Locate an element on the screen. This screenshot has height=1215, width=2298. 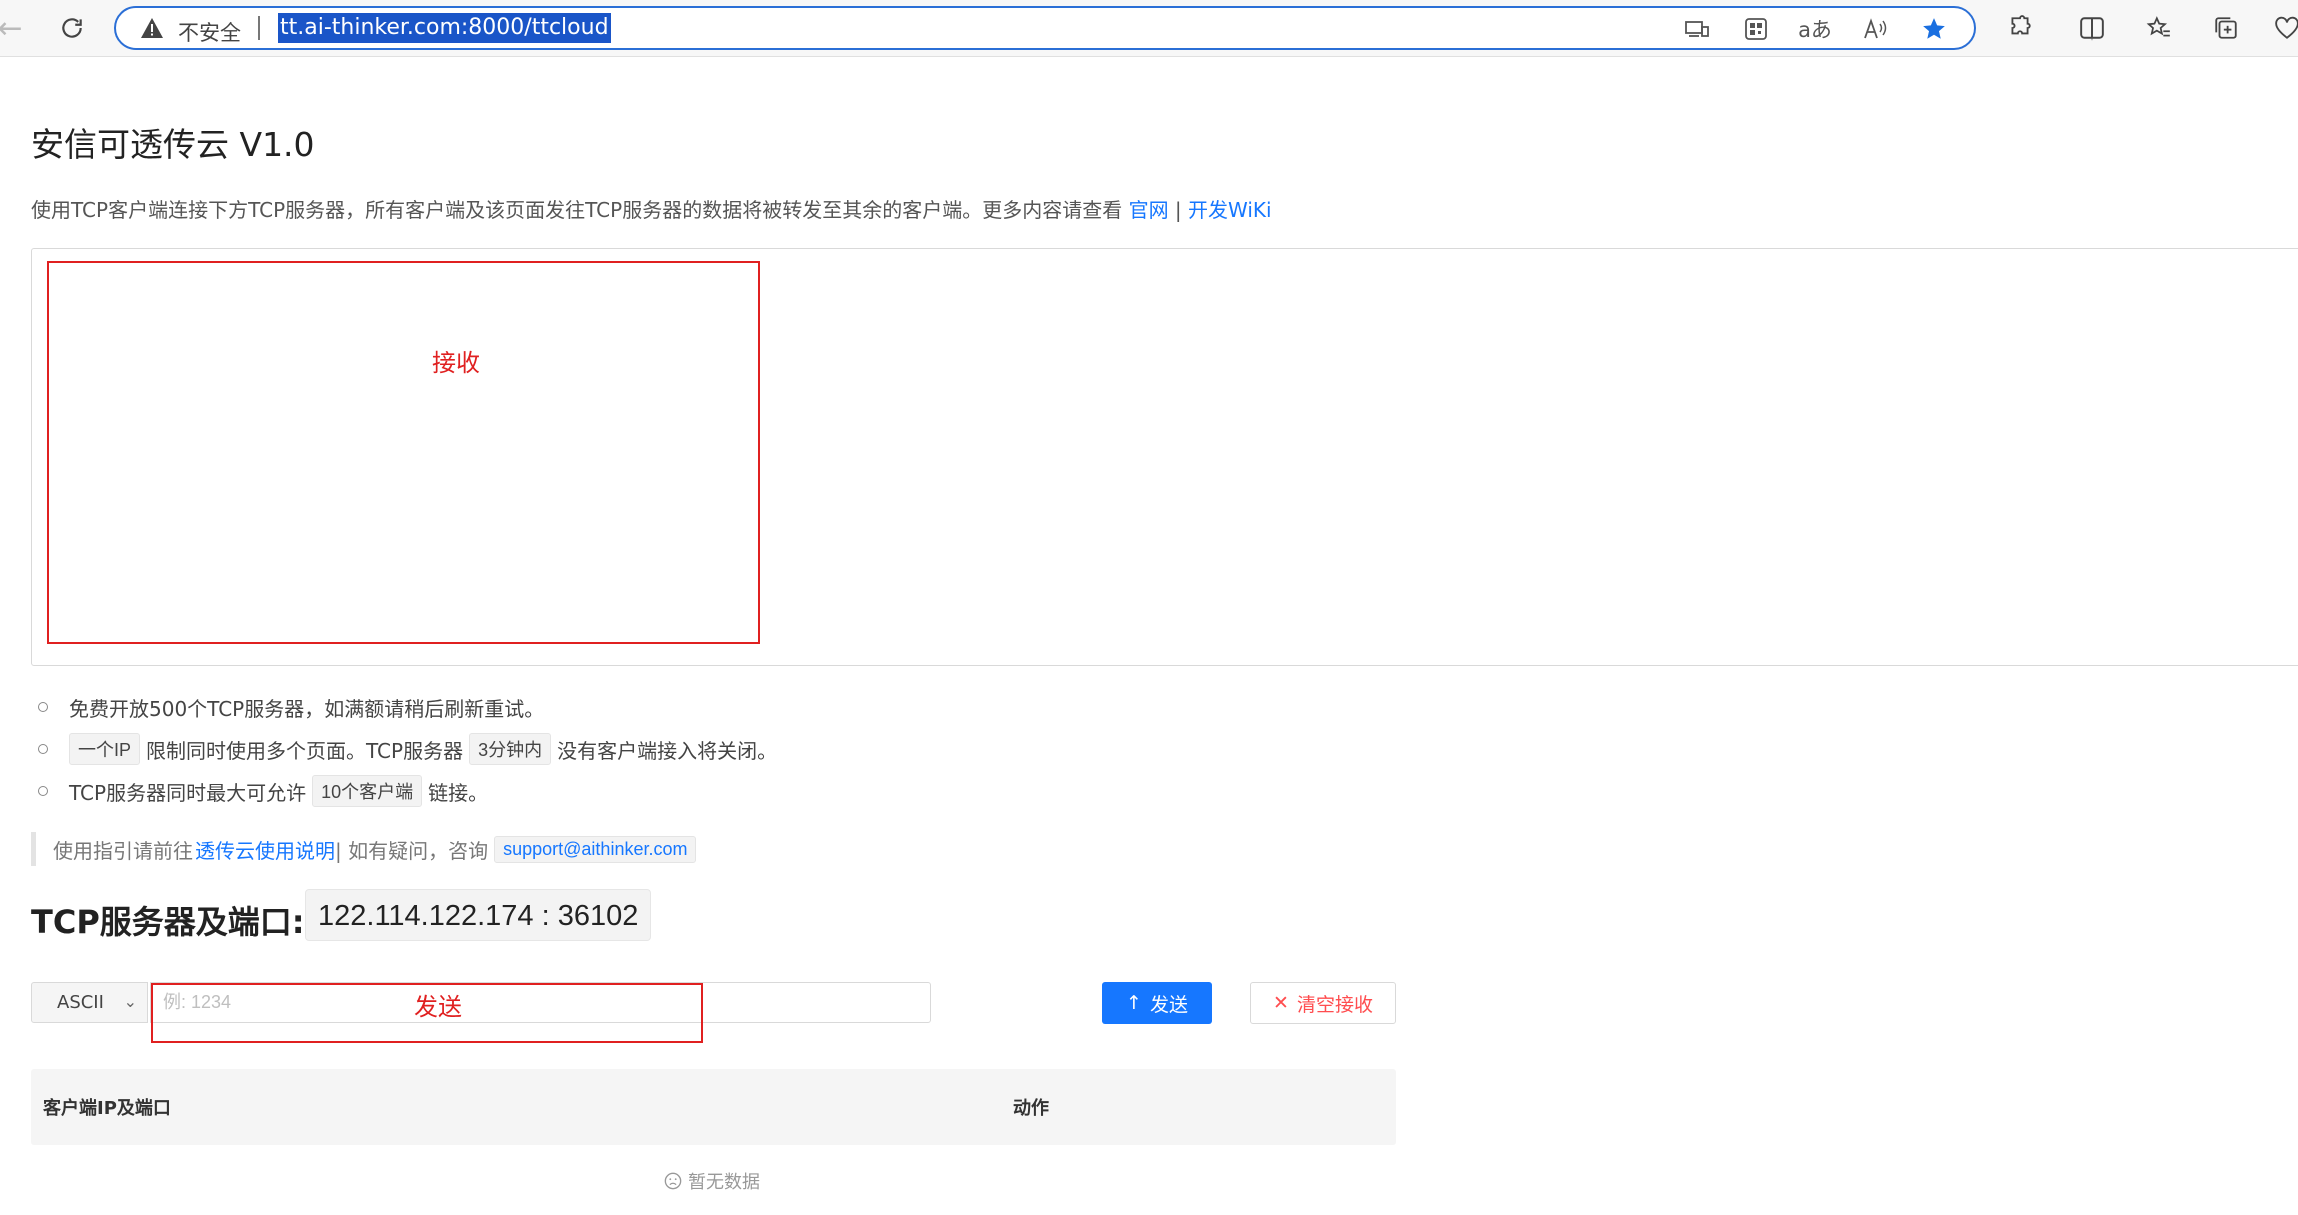
note-text: 链接。 is located at coordinates (458, 792).